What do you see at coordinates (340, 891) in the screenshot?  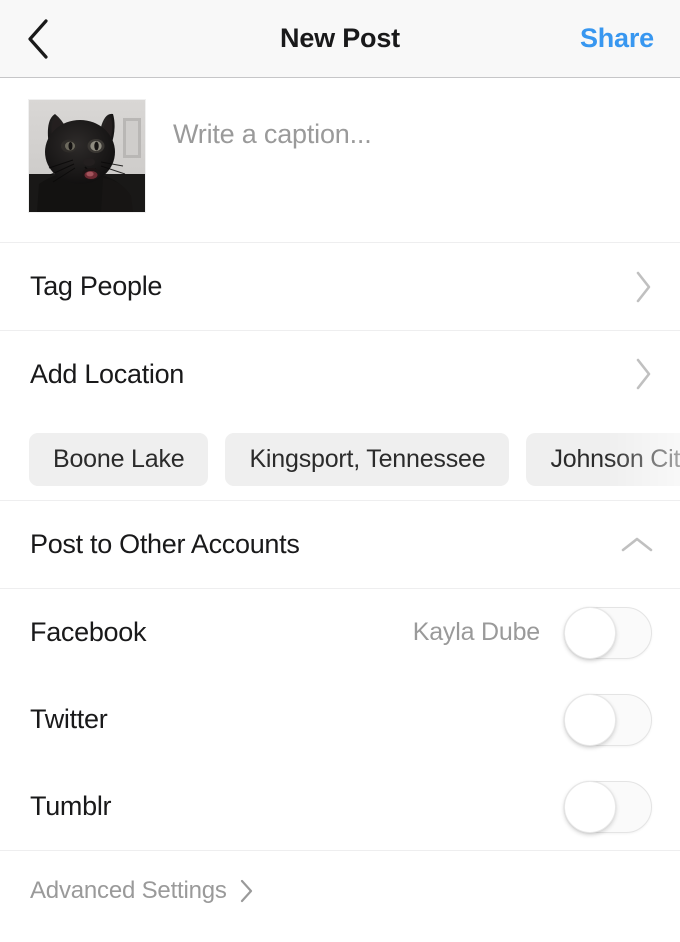 I see `advanced-settings-row: Advanced Settings` at bounding box center [340, 891].